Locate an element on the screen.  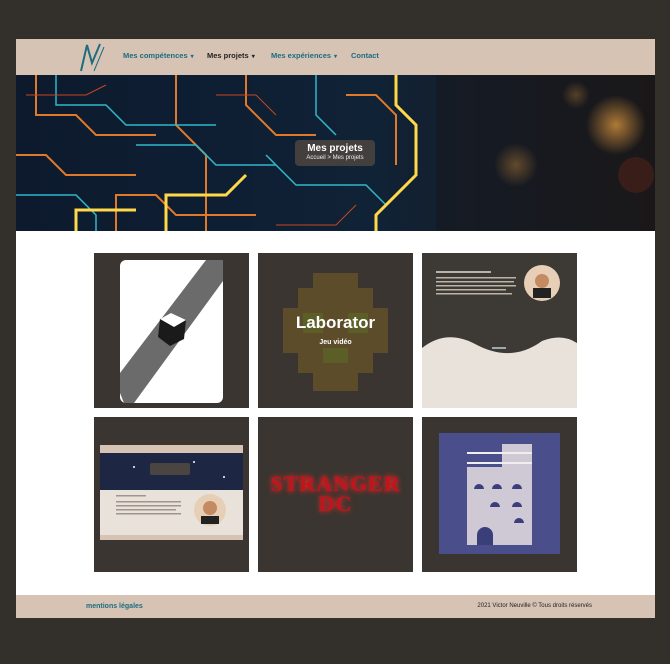
project-subtitle: Jeu vidéo is located at coordinates (335, 342).